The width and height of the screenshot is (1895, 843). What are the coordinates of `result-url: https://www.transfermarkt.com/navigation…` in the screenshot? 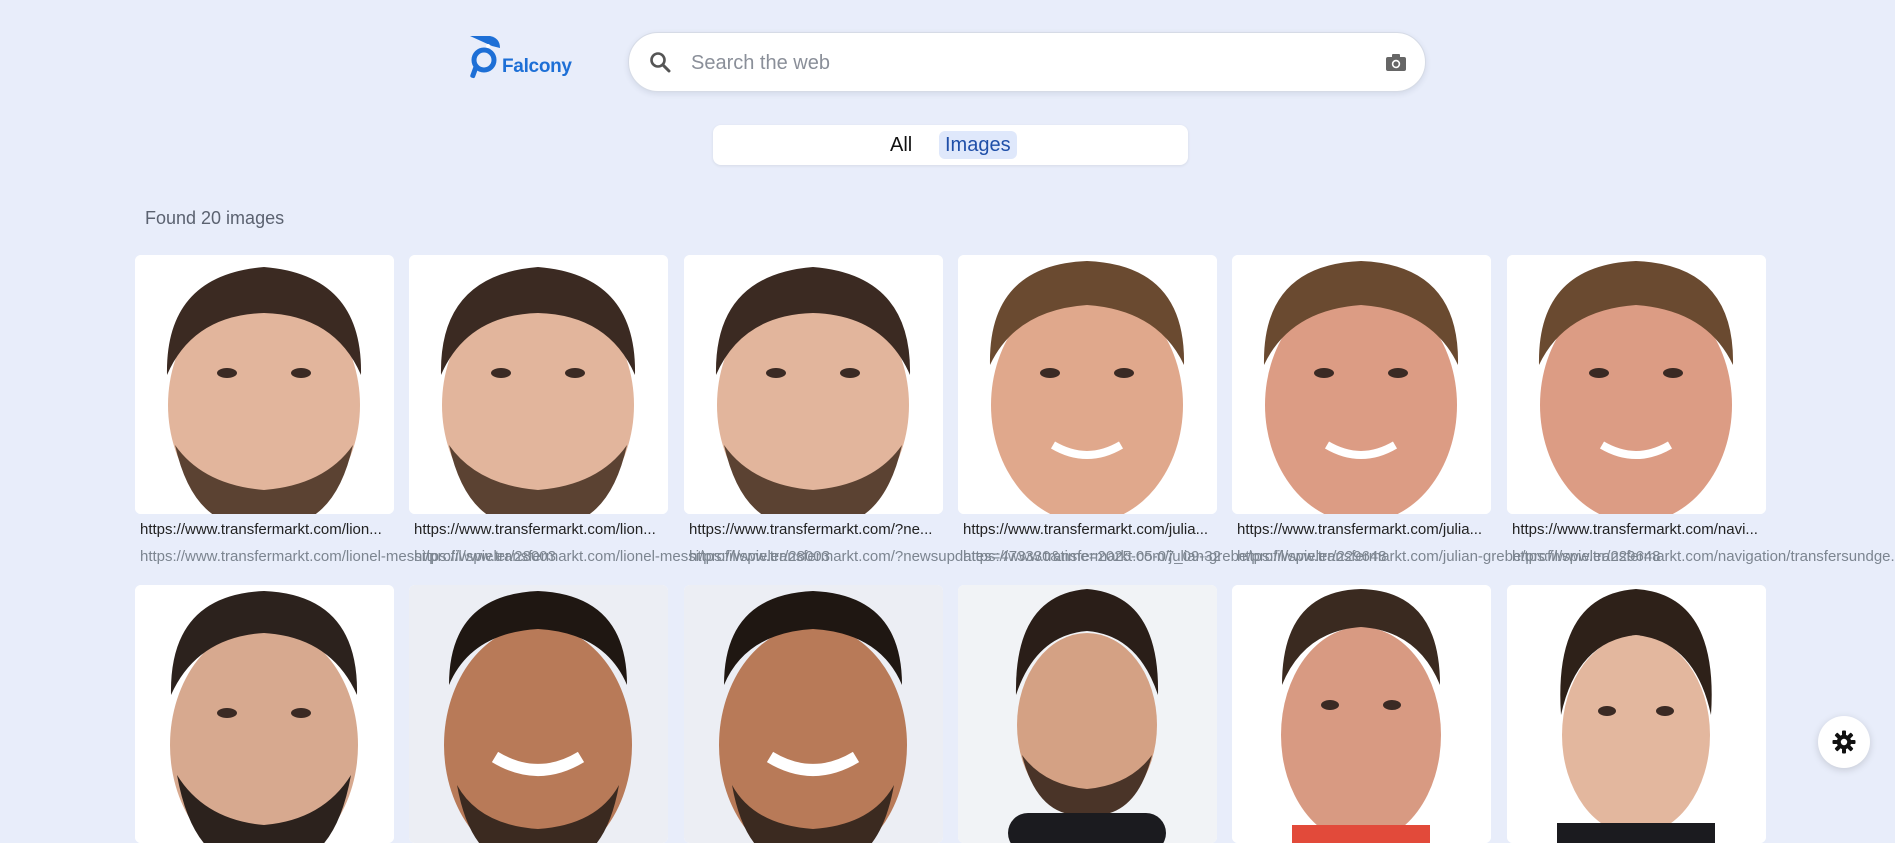 It's located at (1703, 556).